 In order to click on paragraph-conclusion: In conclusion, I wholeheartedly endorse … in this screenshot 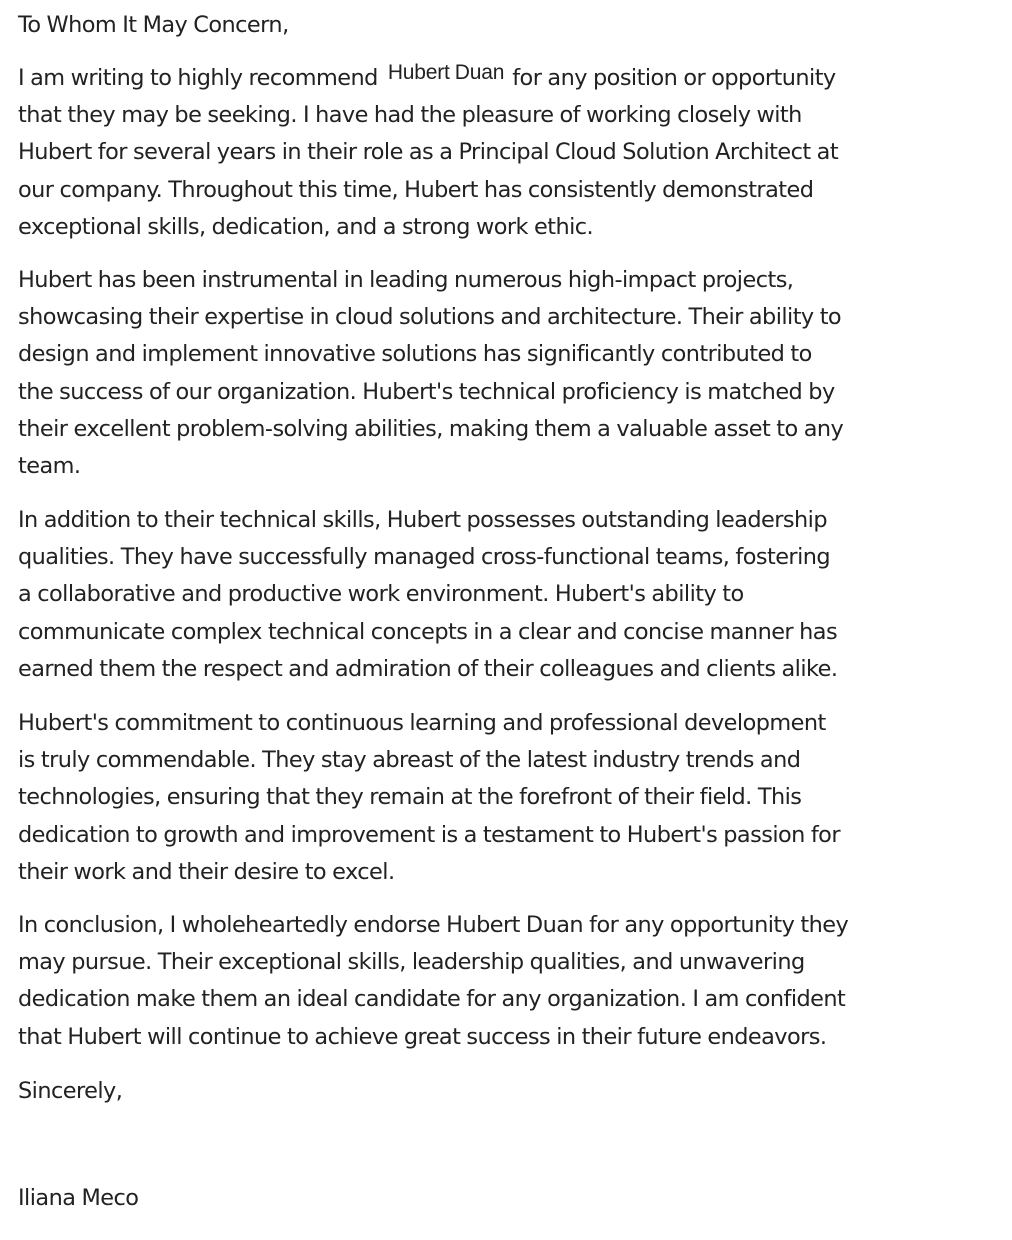, I will do `click(433, 981)`.